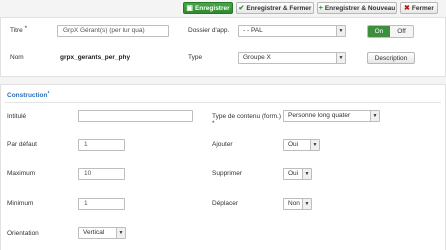 The width and height of the screenshot is (446, 250). What do you see at coordinates (113, 31) in the screenshot?
I see `title-input: GrpX Gérant(s) (per lur qua)` at bounding box center [113, 31].